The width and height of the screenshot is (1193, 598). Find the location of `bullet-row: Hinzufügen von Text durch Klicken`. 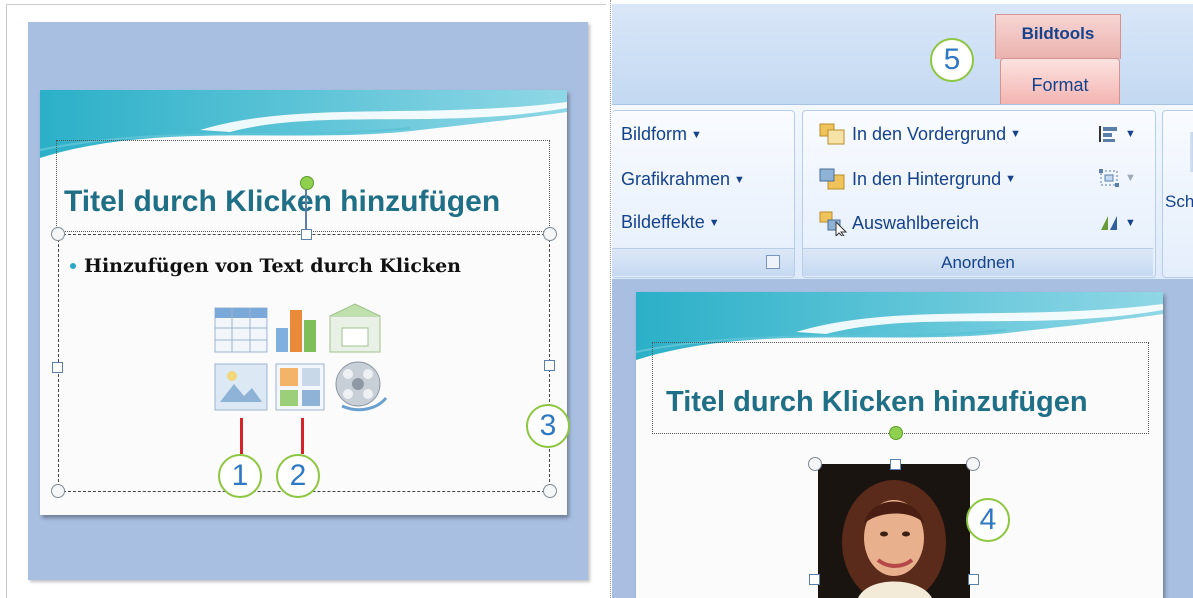

bullet-row: Hinzufügen von Text durch Klicken is located at coordinates (265, 266).